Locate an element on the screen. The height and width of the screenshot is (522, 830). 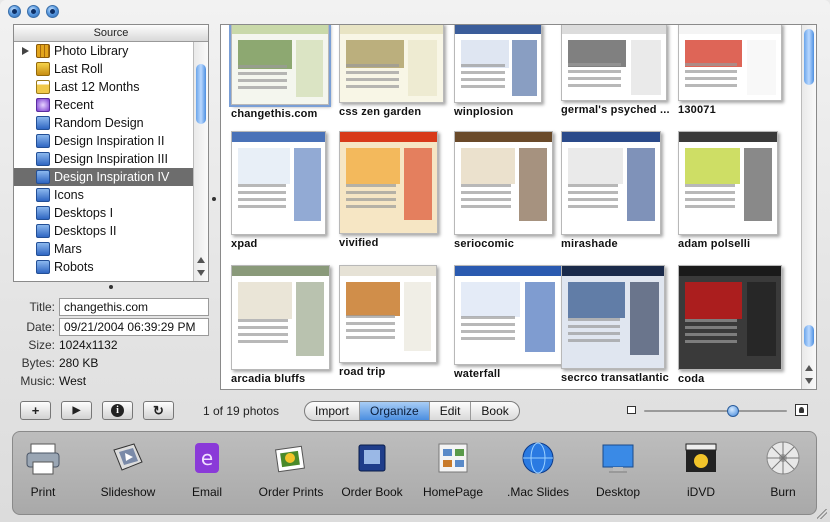
screenshot-sidebar-block is located at coordinates (644, 318).